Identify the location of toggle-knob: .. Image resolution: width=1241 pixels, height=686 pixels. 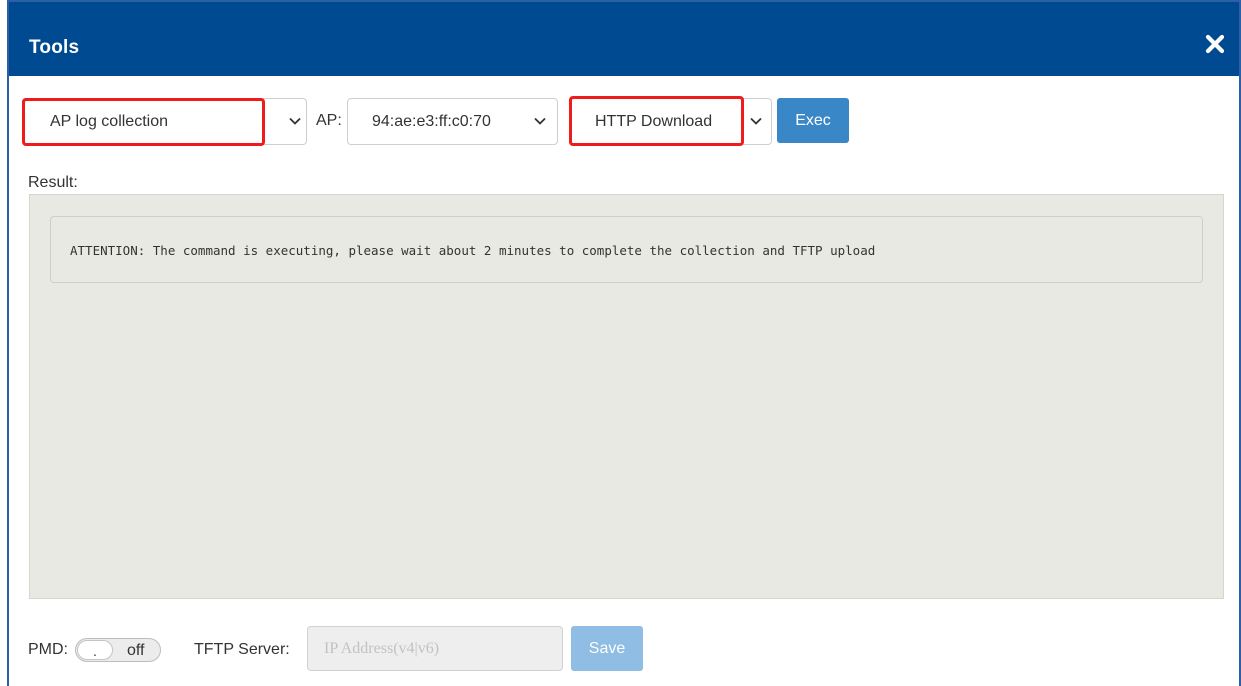
(95, 650).